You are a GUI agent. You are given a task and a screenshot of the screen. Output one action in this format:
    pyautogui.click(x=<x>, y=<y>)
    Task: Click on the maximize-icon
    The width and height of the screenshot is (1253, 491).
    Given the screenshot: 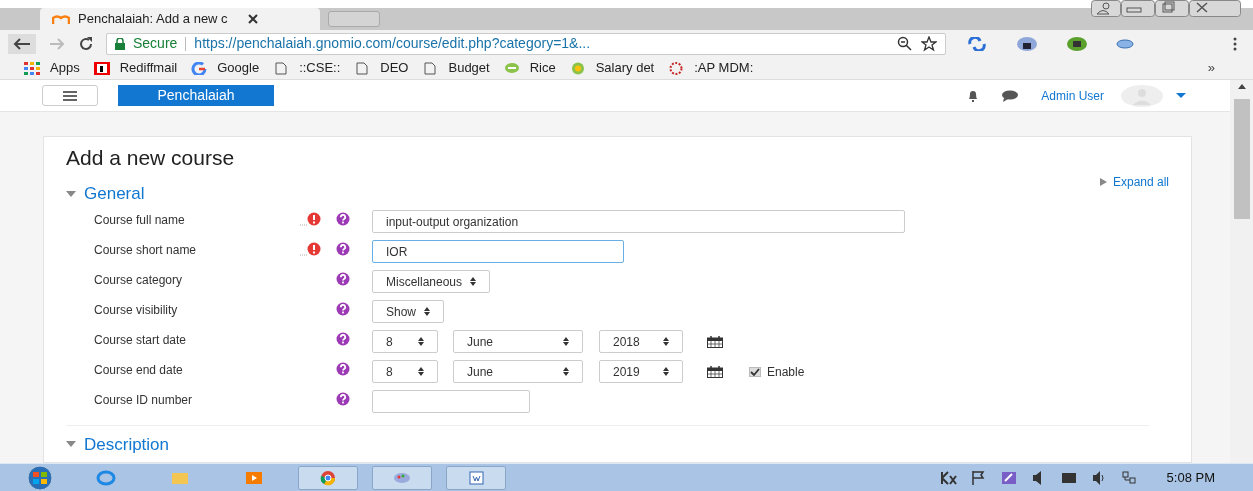 What is the action you would take?
    pyautogui.click(x=1172, y=8)
    